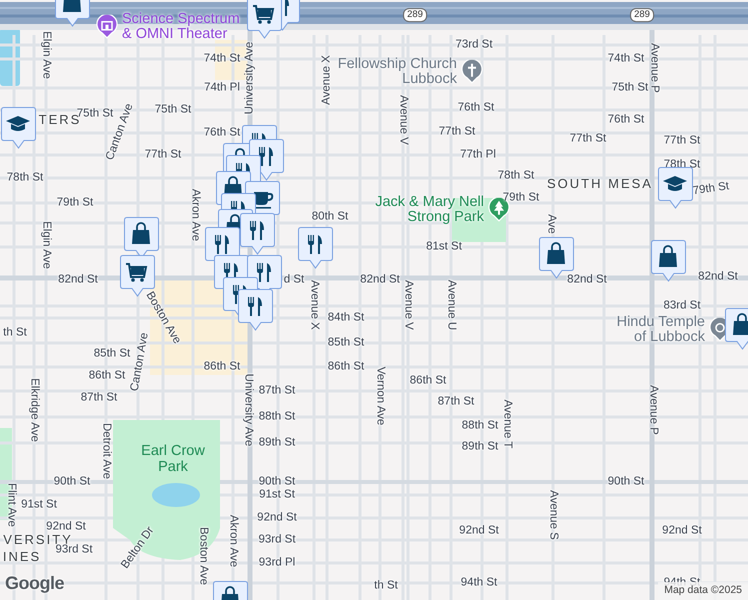 The height and width of the screenshot is (600, 748). Describe the element at coordinates (507, 424) in the screenshot. I see `street-label: Avenue T` at that location.